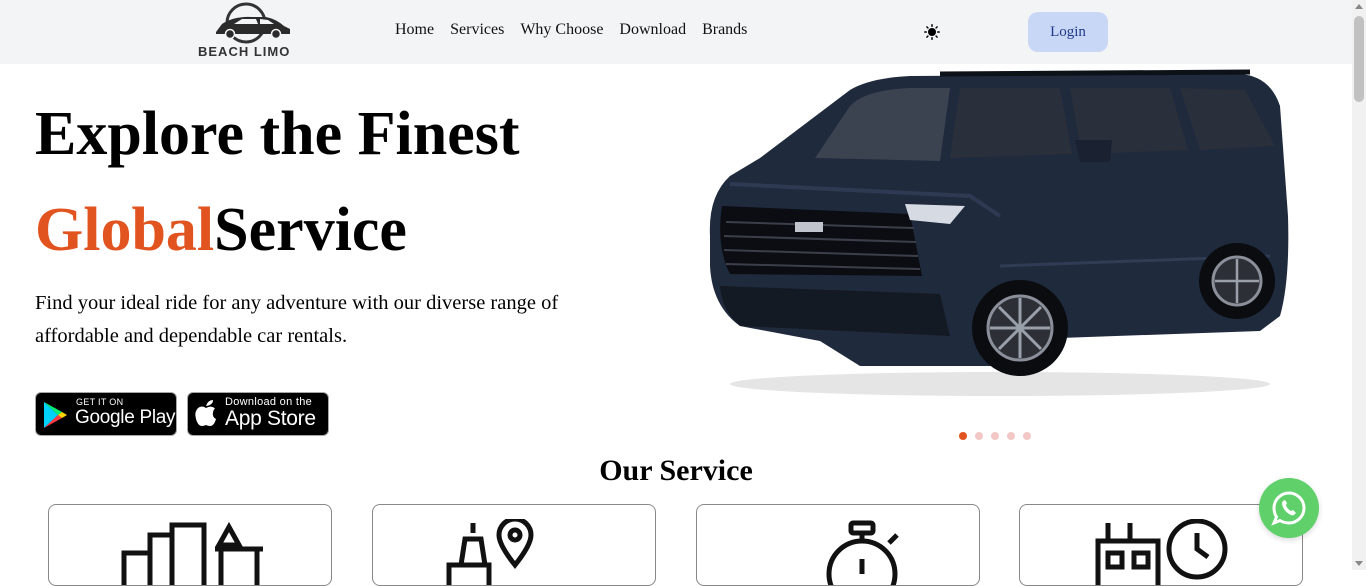  Describe the element at coordinates (676, 470) in the screenshot. I see `section-title-services: Our Service` at that location.